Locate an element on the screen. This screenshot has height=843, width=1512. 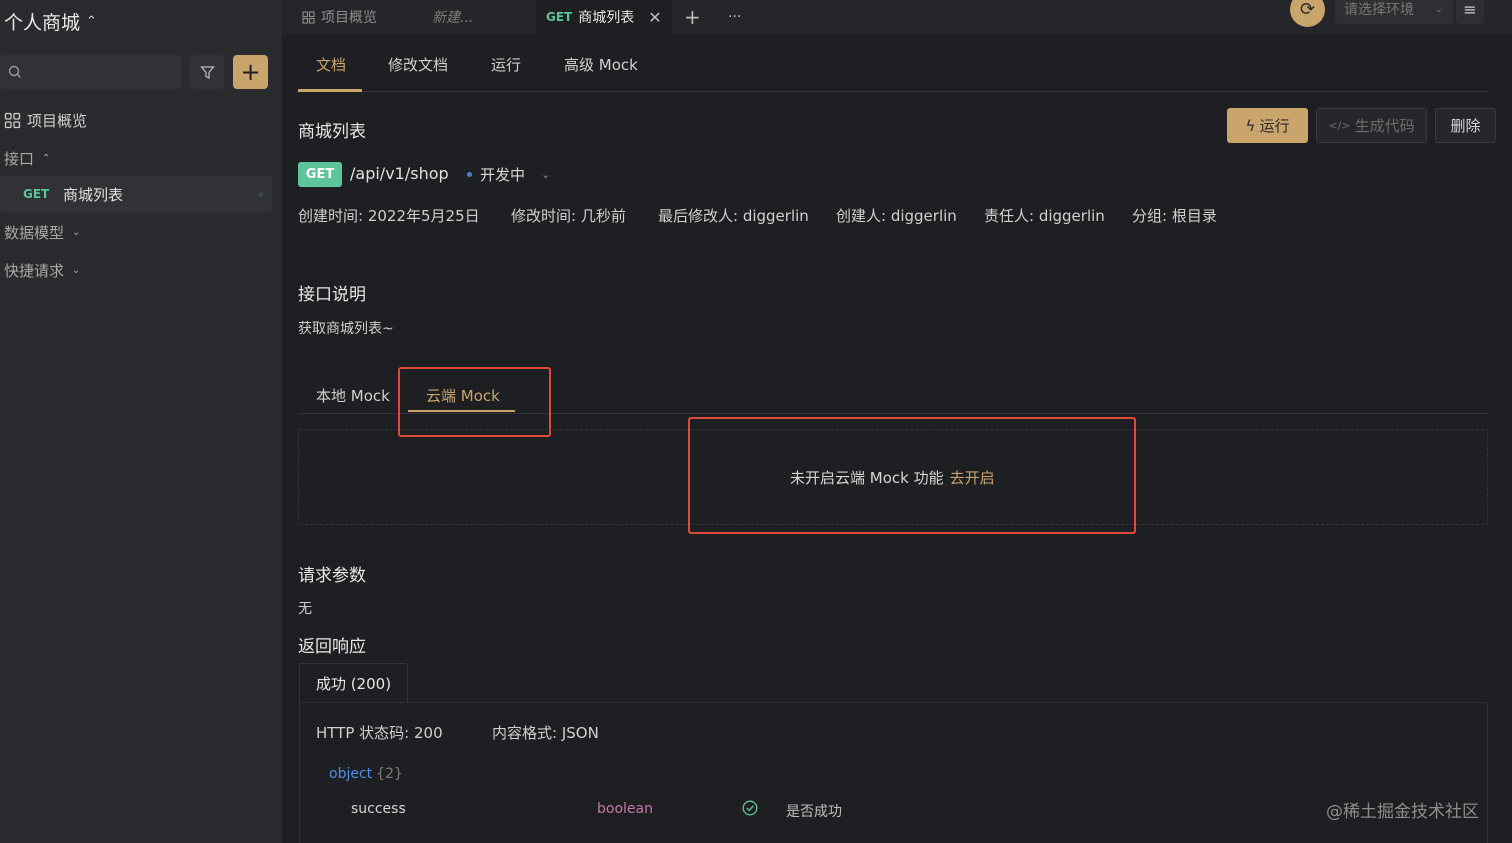
tab-advanced-mock: 高级 Mock is located at coordinates (601, 64).